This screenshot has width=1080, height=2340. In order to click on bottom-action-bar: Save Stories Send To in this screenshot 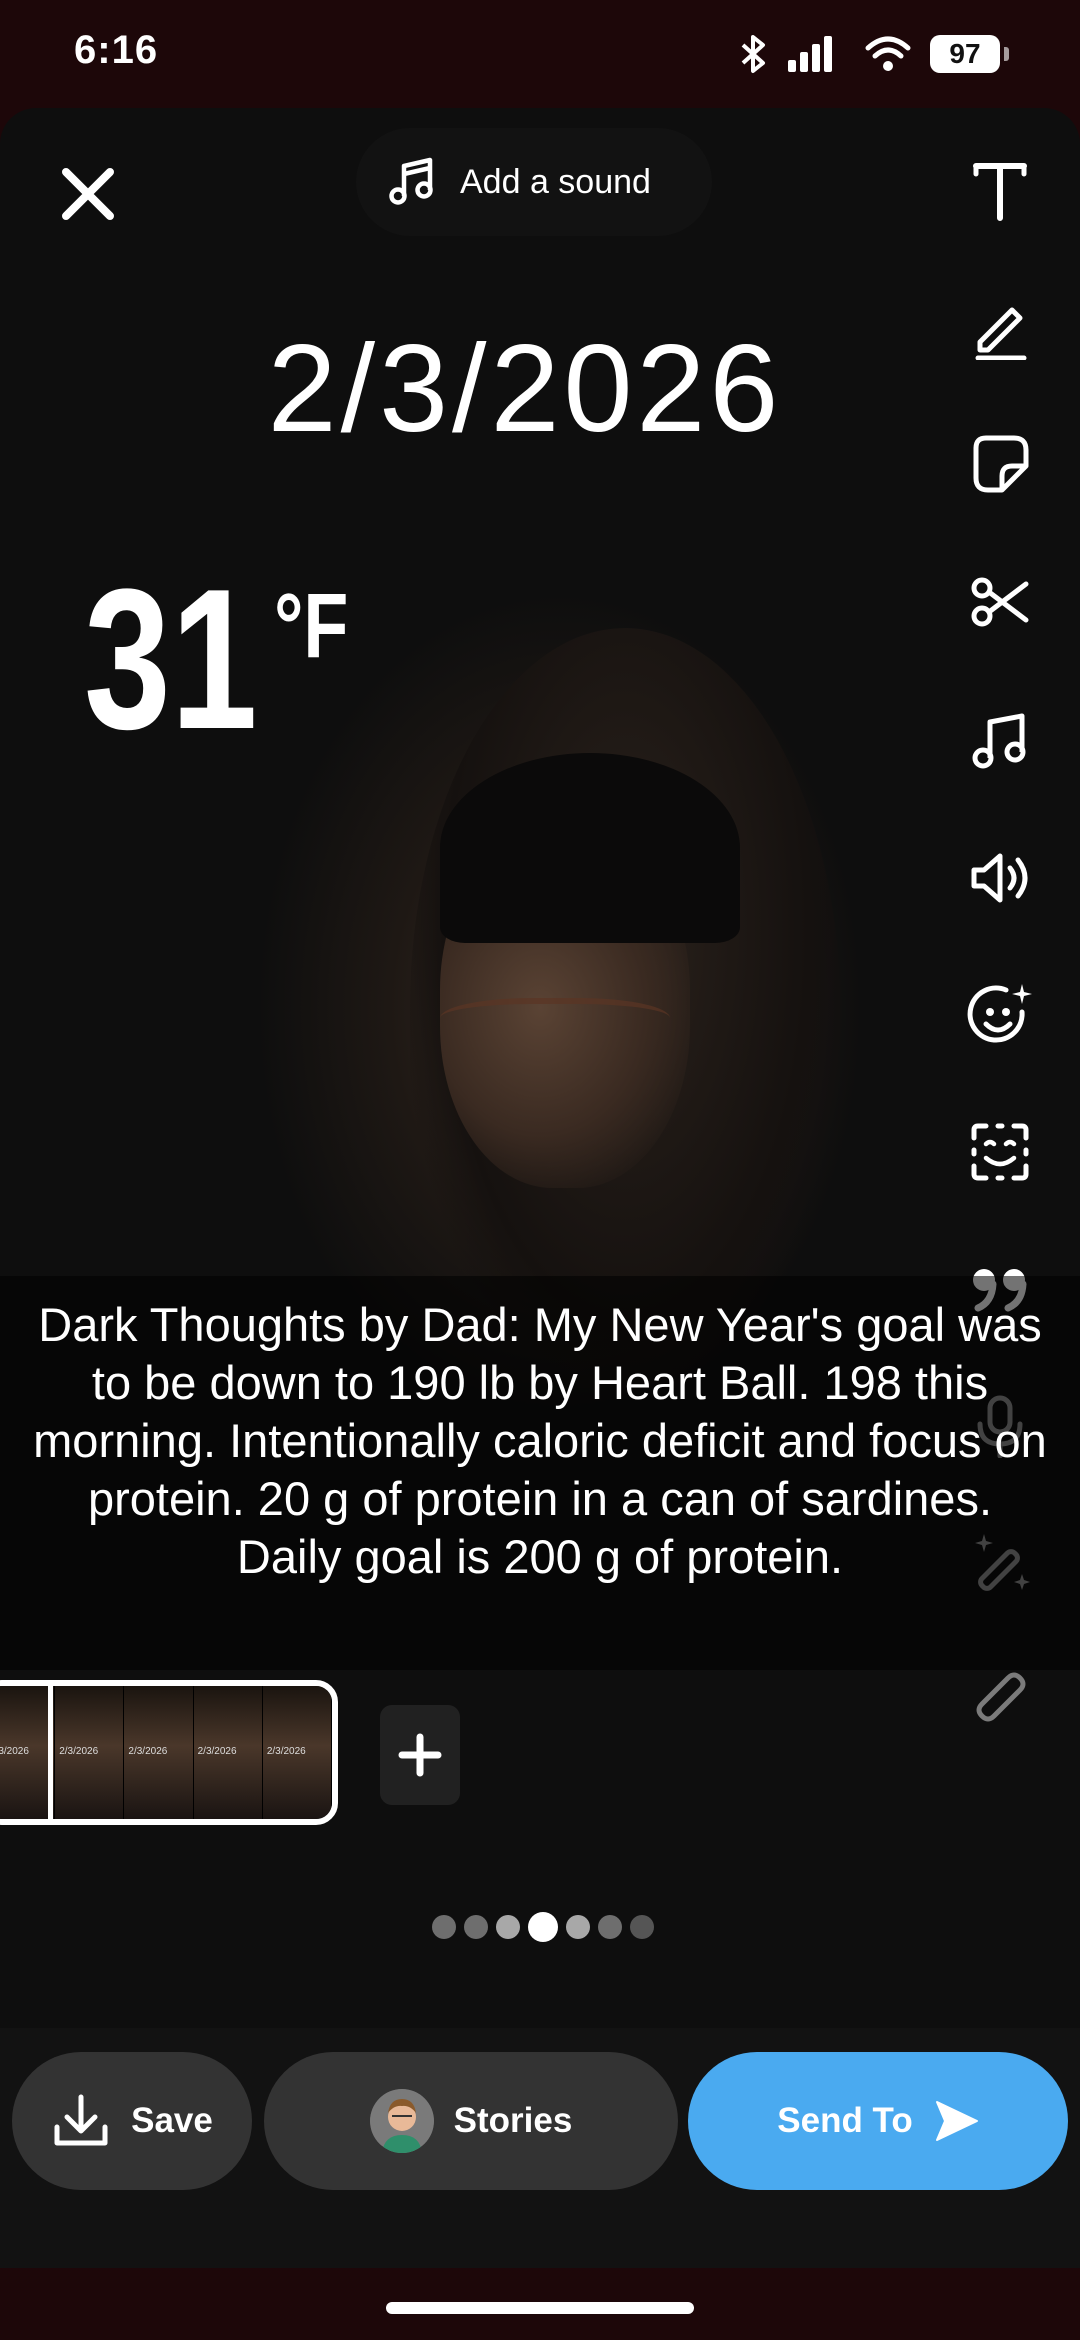, I will do `click(540, 2148)`.